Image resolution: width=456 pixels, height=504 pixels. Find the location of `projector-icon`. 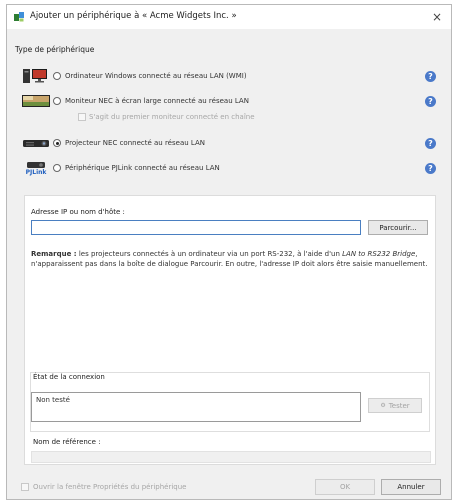

projector-icon is located at coordinates (36, 143).